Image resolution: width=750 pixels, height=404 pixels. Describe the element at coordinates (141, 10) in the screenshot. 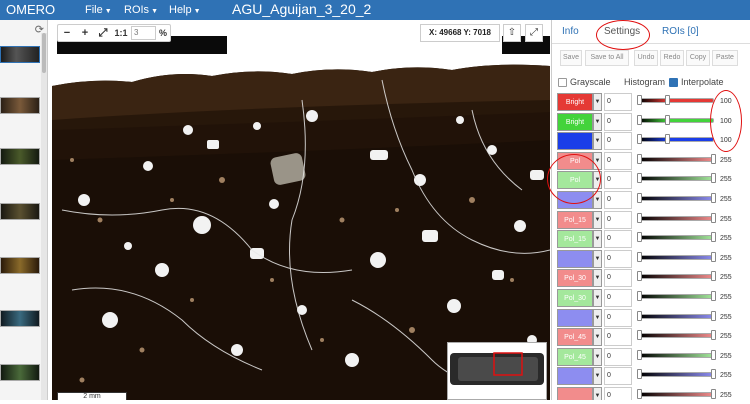

I see `menu-rois: ROIs ▼` at that location.